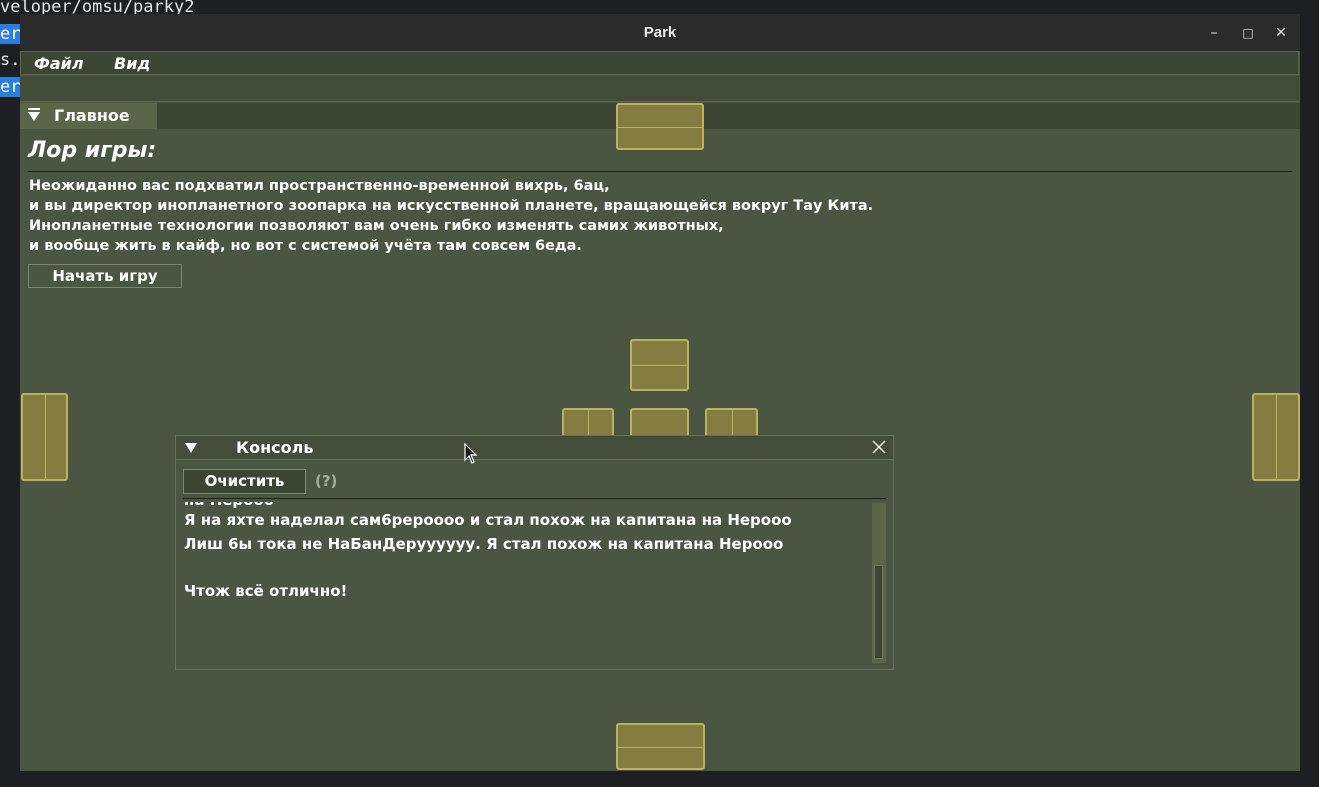  I want to click on title-bar: Park – □ ✕, so click(660, 32).